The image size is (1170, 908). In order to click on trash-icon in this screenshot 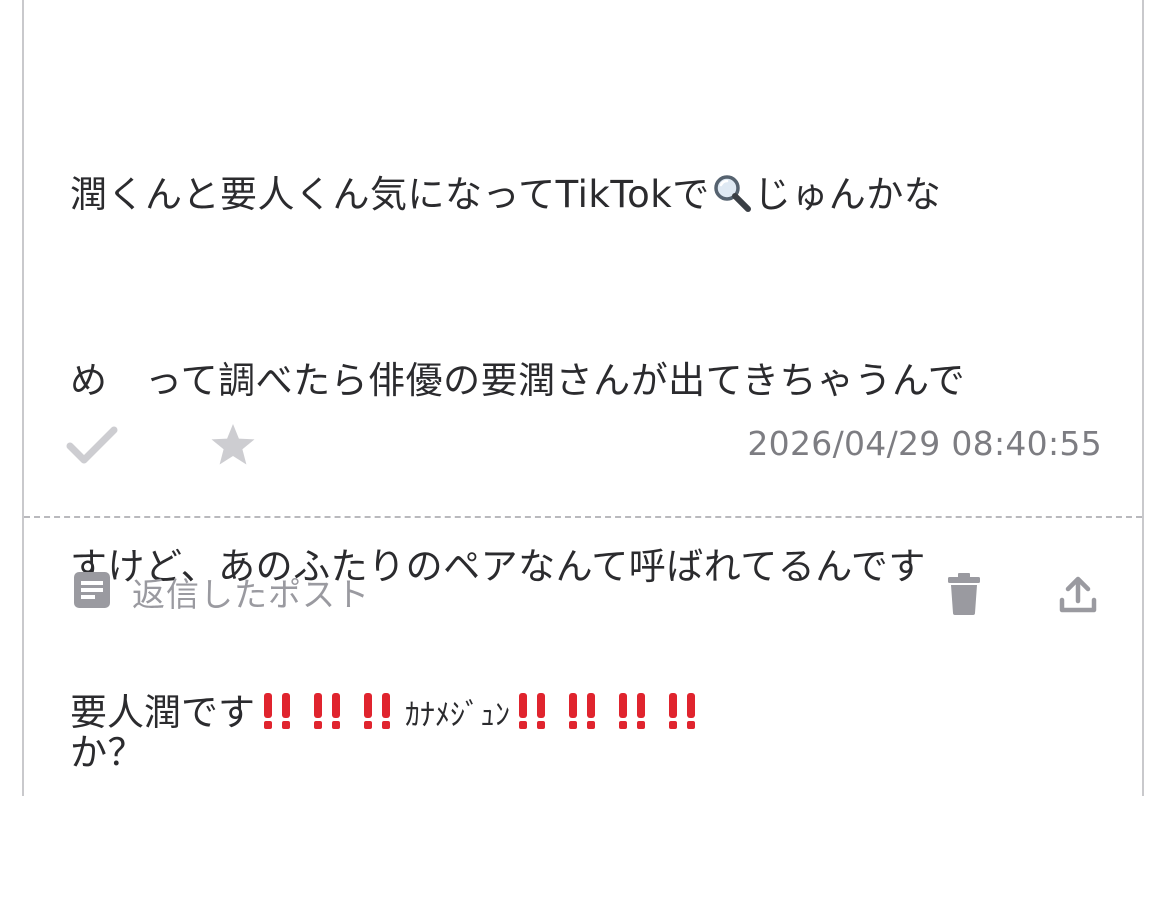, I will do `click(964, 596)`.